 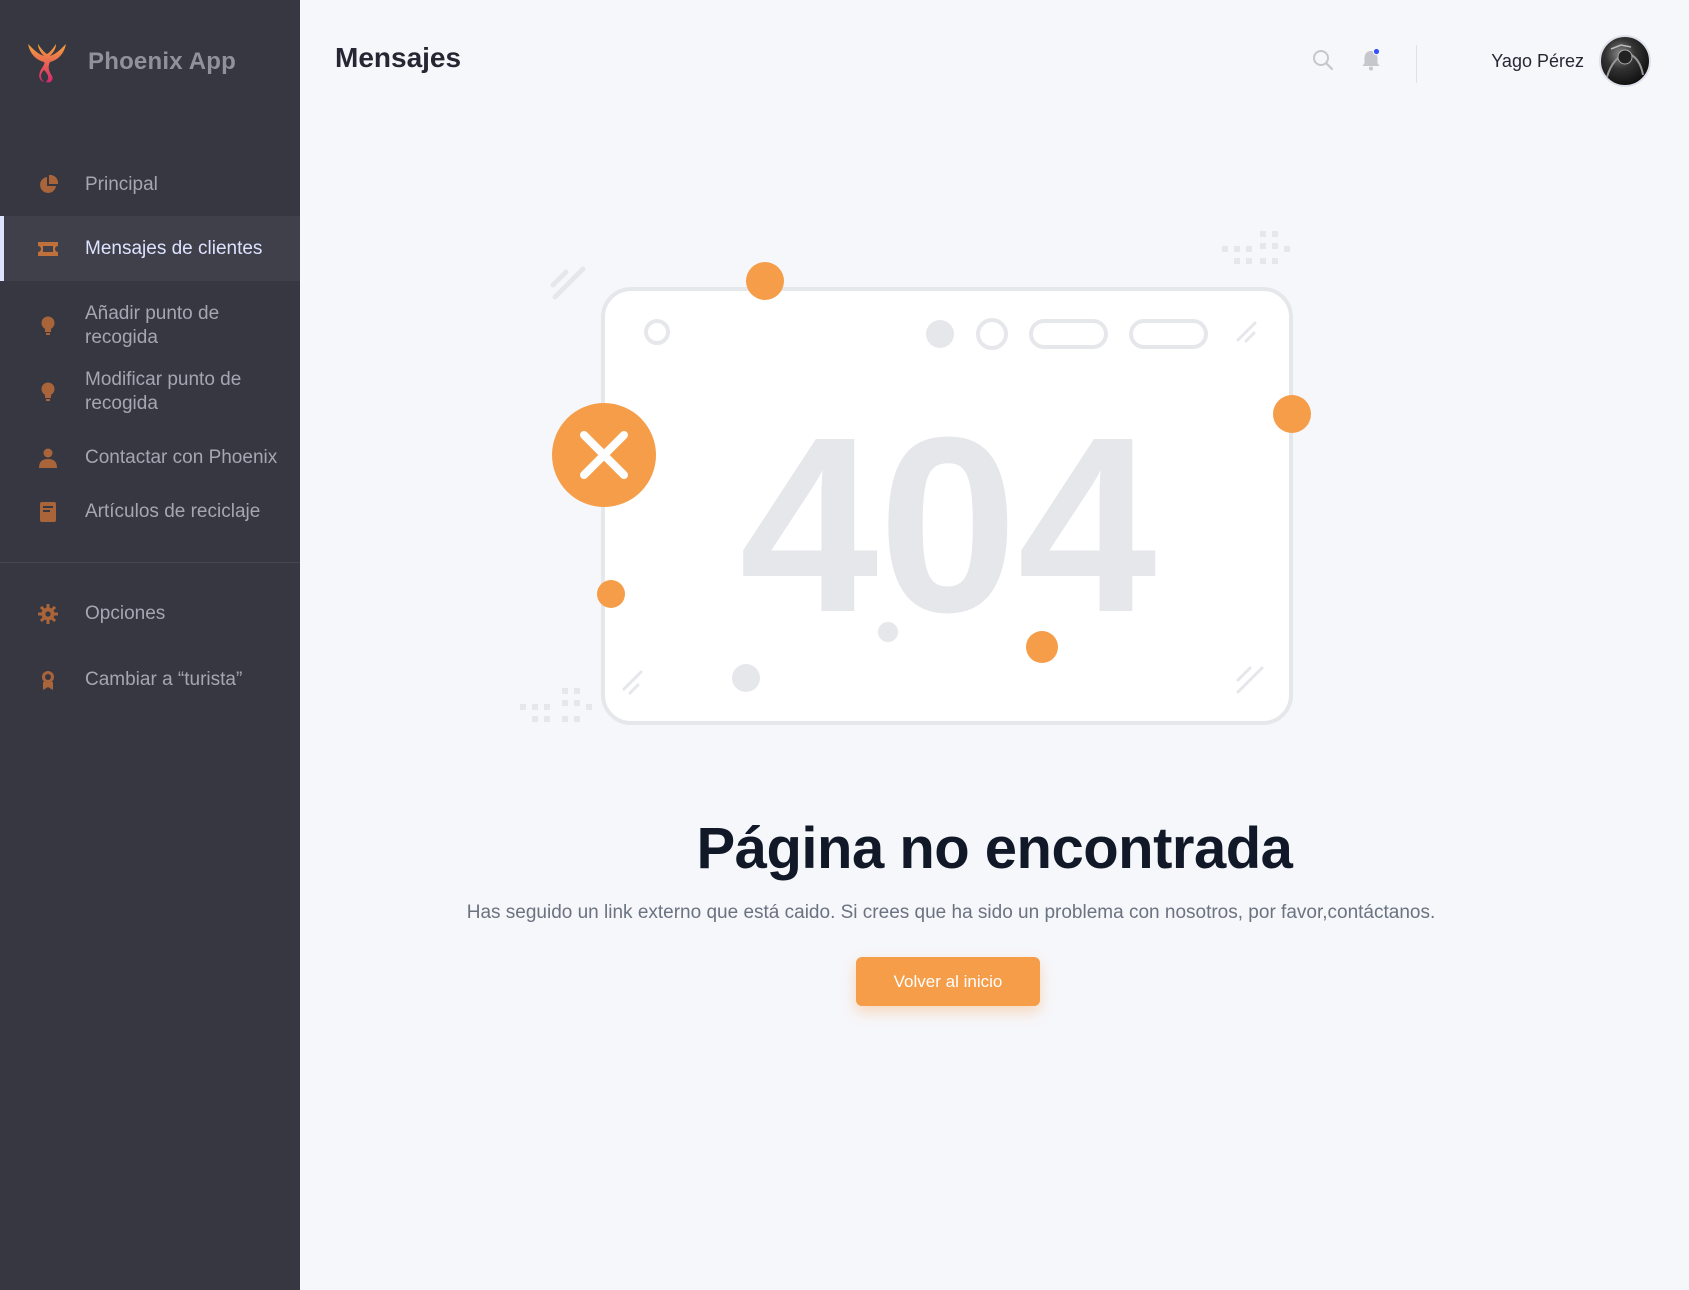 I want to click on dot-grid-bottom-left, so click(x=556, y=705).